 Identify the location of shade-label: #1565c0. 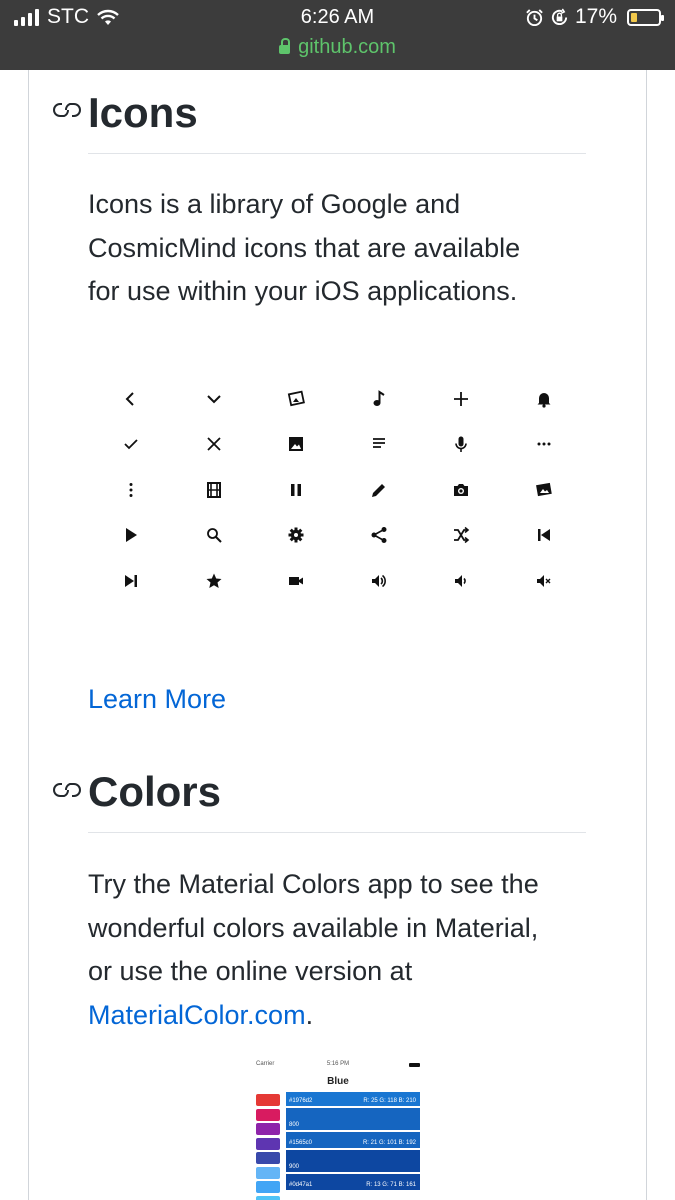
(301, 1143).